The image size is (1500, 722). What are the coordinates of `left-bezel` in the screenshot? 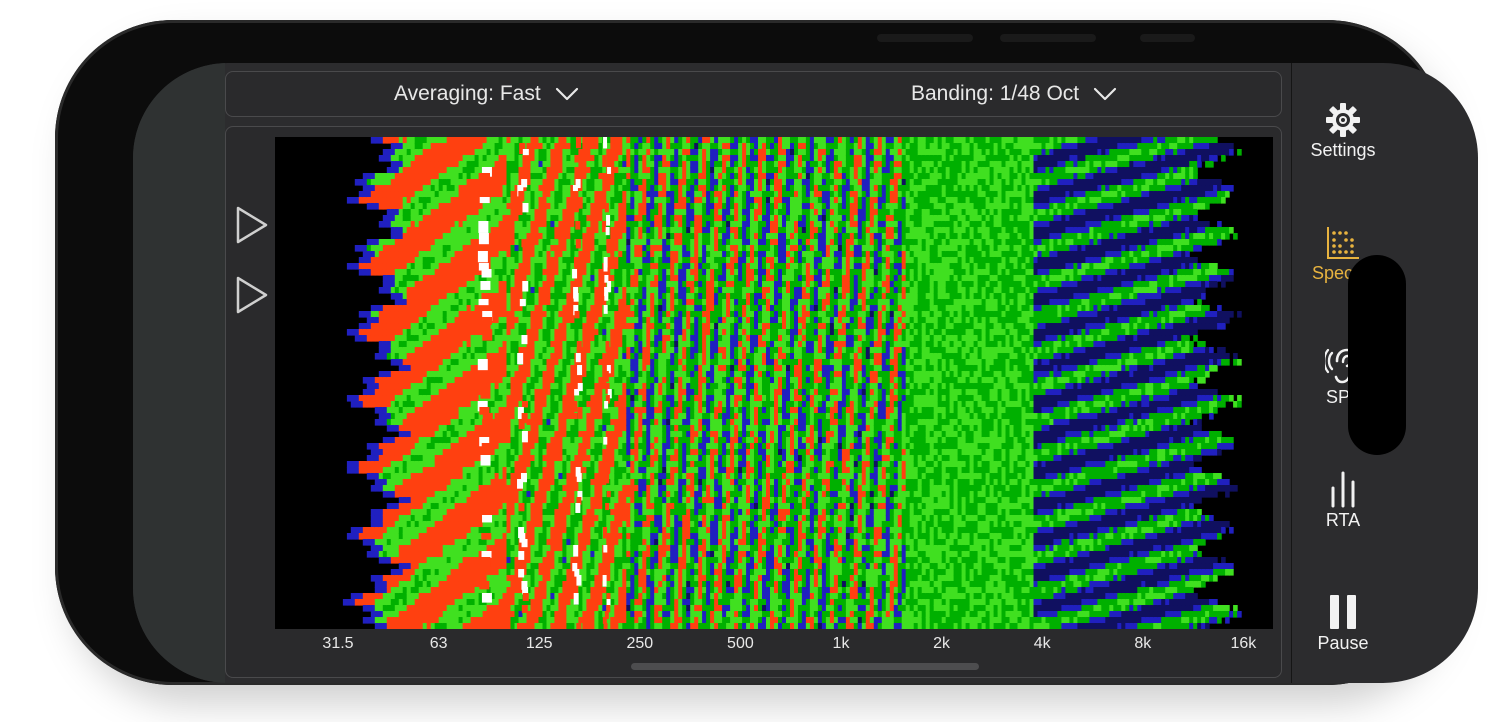 It's located at (179, 373).